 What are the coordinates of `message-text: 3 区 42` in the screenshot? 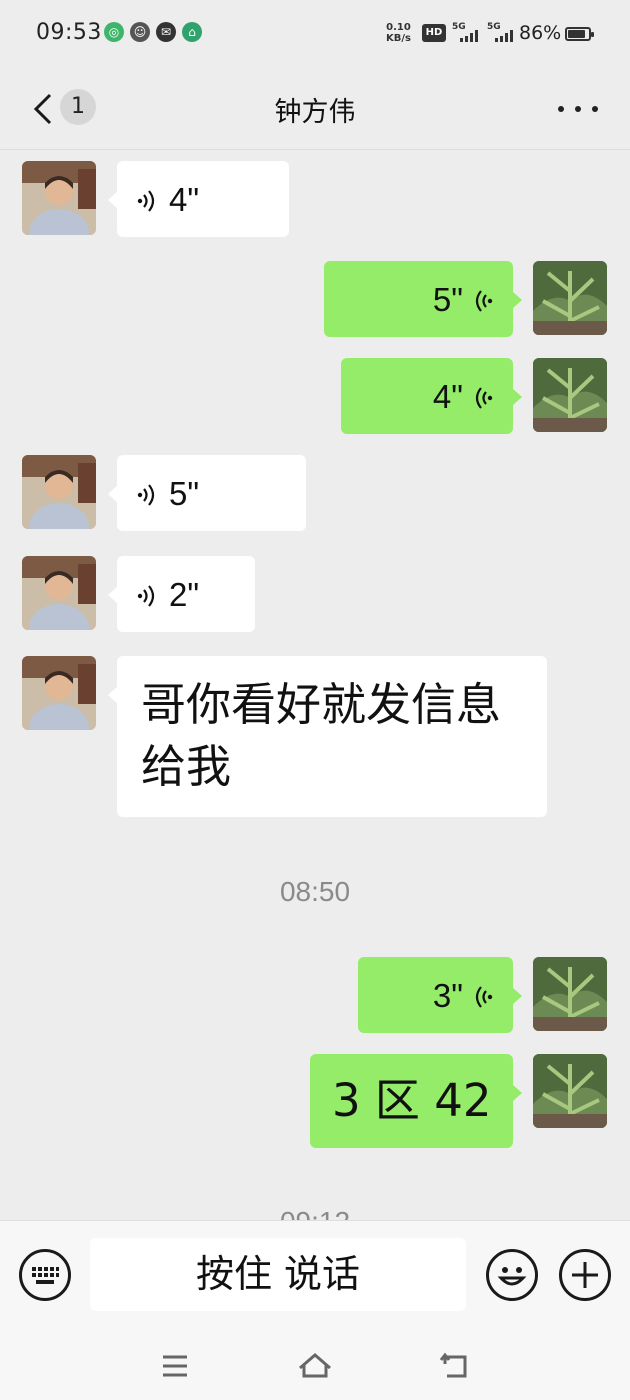 It's located at (412, 1100).